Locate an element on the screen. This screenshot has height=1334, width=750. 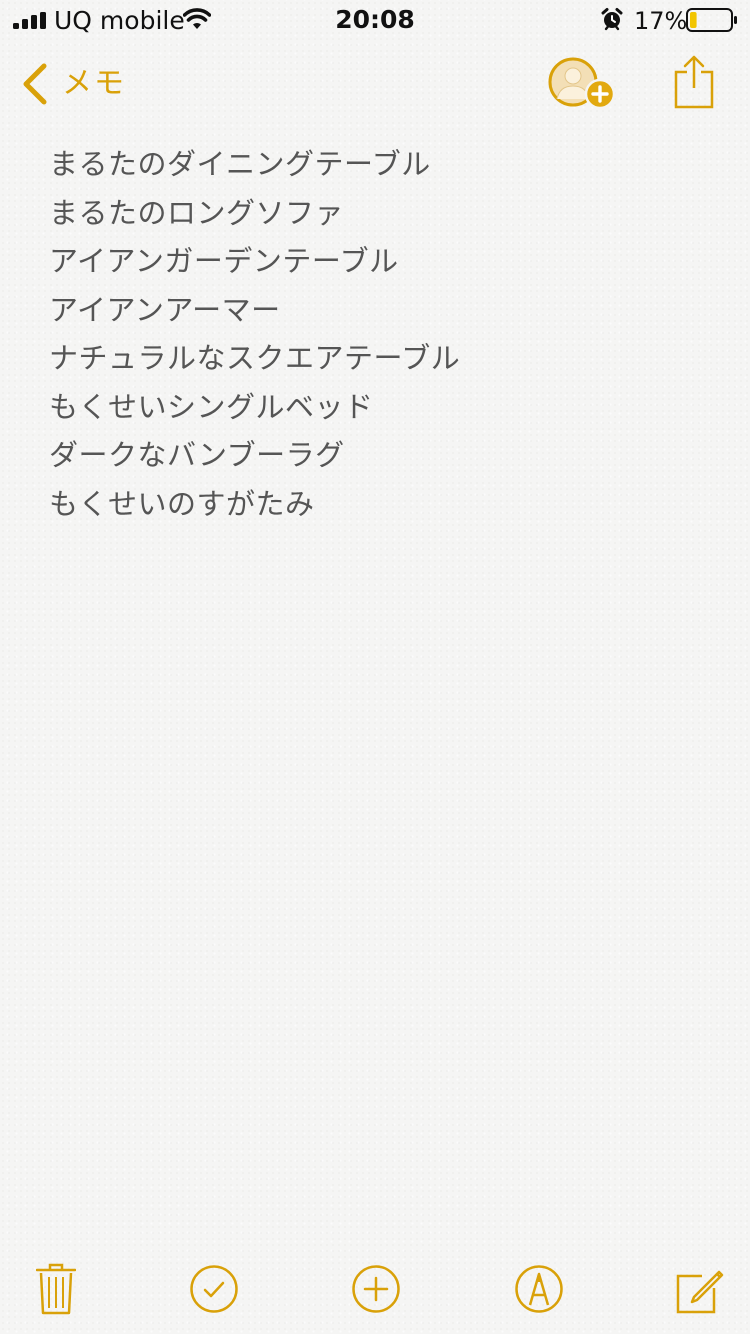
add-person-icon is located at coordinates (582, 83).